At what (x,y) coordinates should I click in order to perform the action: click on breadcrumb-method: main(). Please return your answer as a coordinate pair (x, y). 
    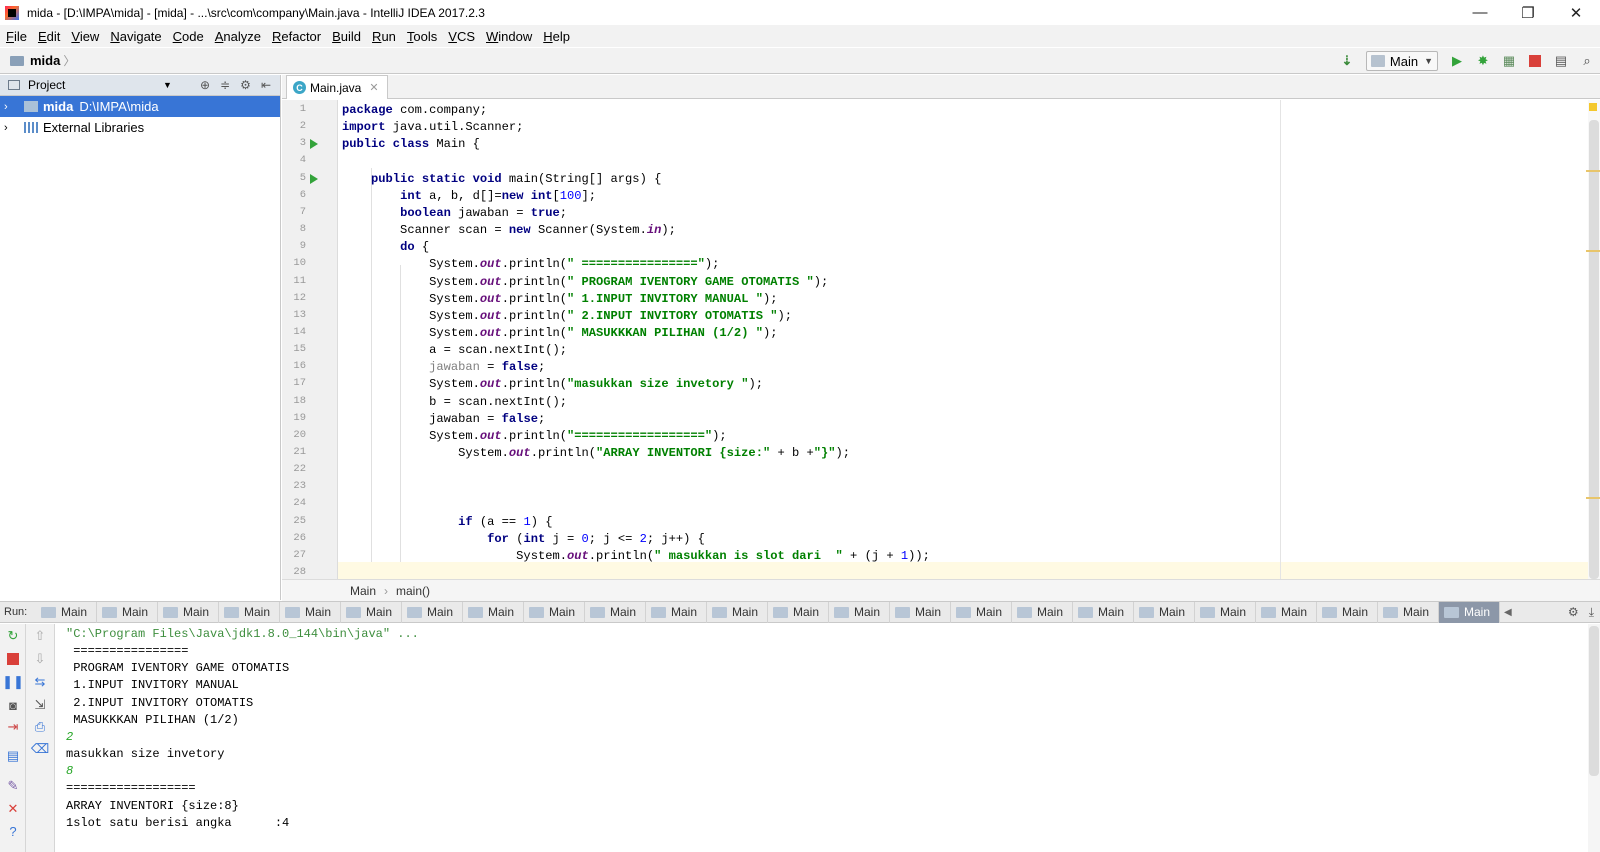
    Looking at the image, I should click on (413, 591).